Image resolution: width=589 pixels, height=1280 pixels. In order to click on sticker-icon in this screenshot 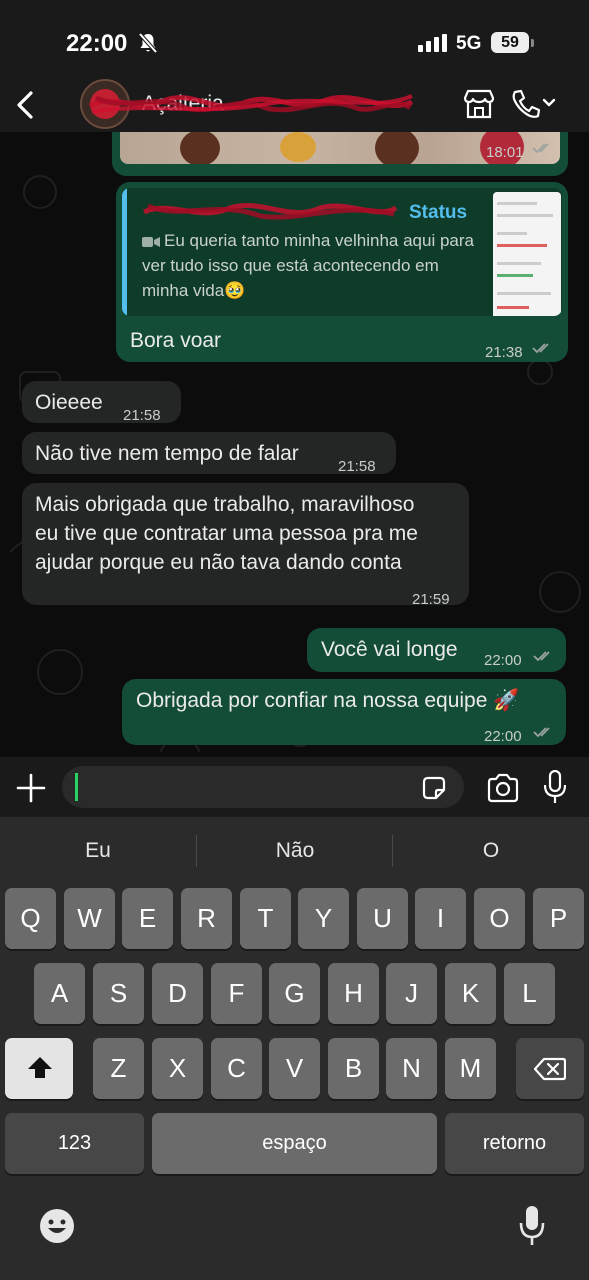, I will do `click(434, 788)`.